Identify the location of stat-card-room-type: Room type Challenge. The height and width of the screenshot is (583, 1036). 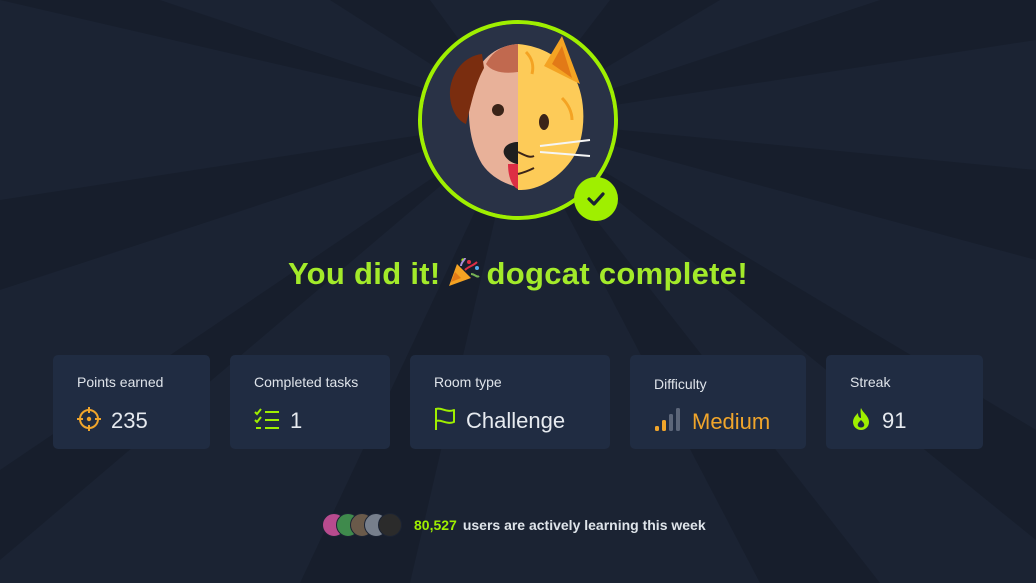
(510, 402).